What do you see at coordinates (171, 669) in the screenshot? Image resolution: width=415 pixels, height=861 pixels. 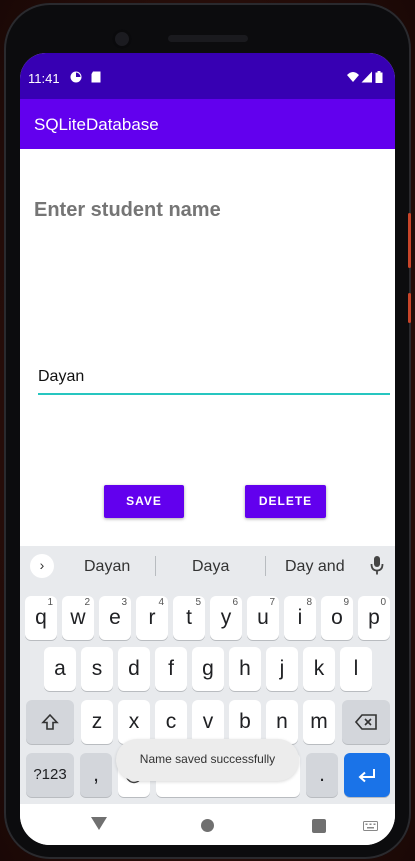 I see `key-f: f` at bounding box center [171, 669].